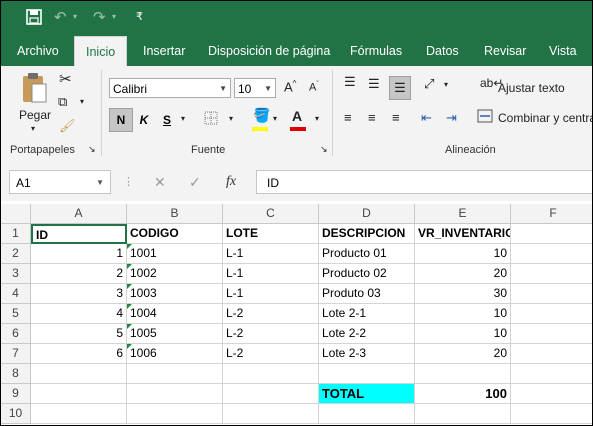  What do you see at coordinates (255, 88) in the screenshot?
I see `font-size-combo: 10 ▼` at bounding box center [255, 88].